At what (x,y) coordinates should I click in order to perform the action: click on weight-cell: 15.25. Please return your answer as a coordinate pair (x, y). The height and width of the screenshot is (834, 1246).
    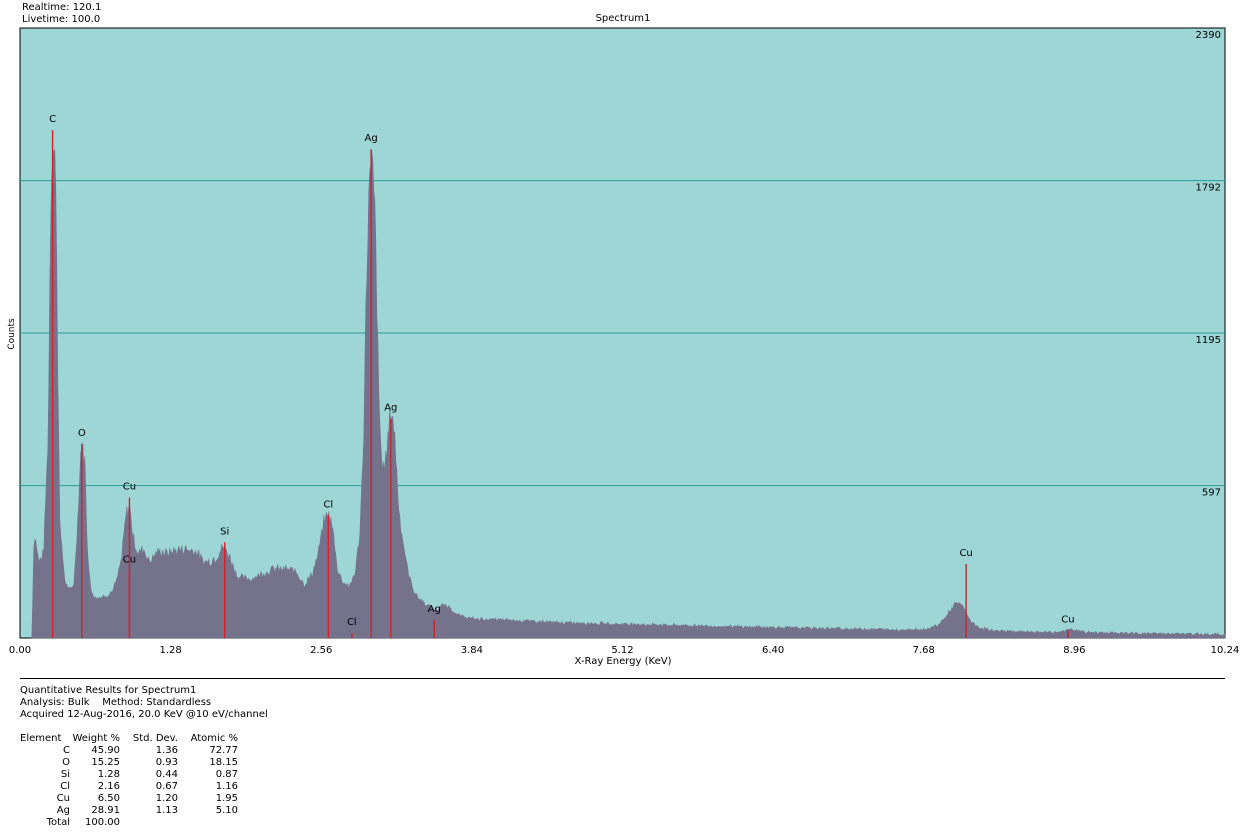
    Looking at the image, I should click on (105, 762).